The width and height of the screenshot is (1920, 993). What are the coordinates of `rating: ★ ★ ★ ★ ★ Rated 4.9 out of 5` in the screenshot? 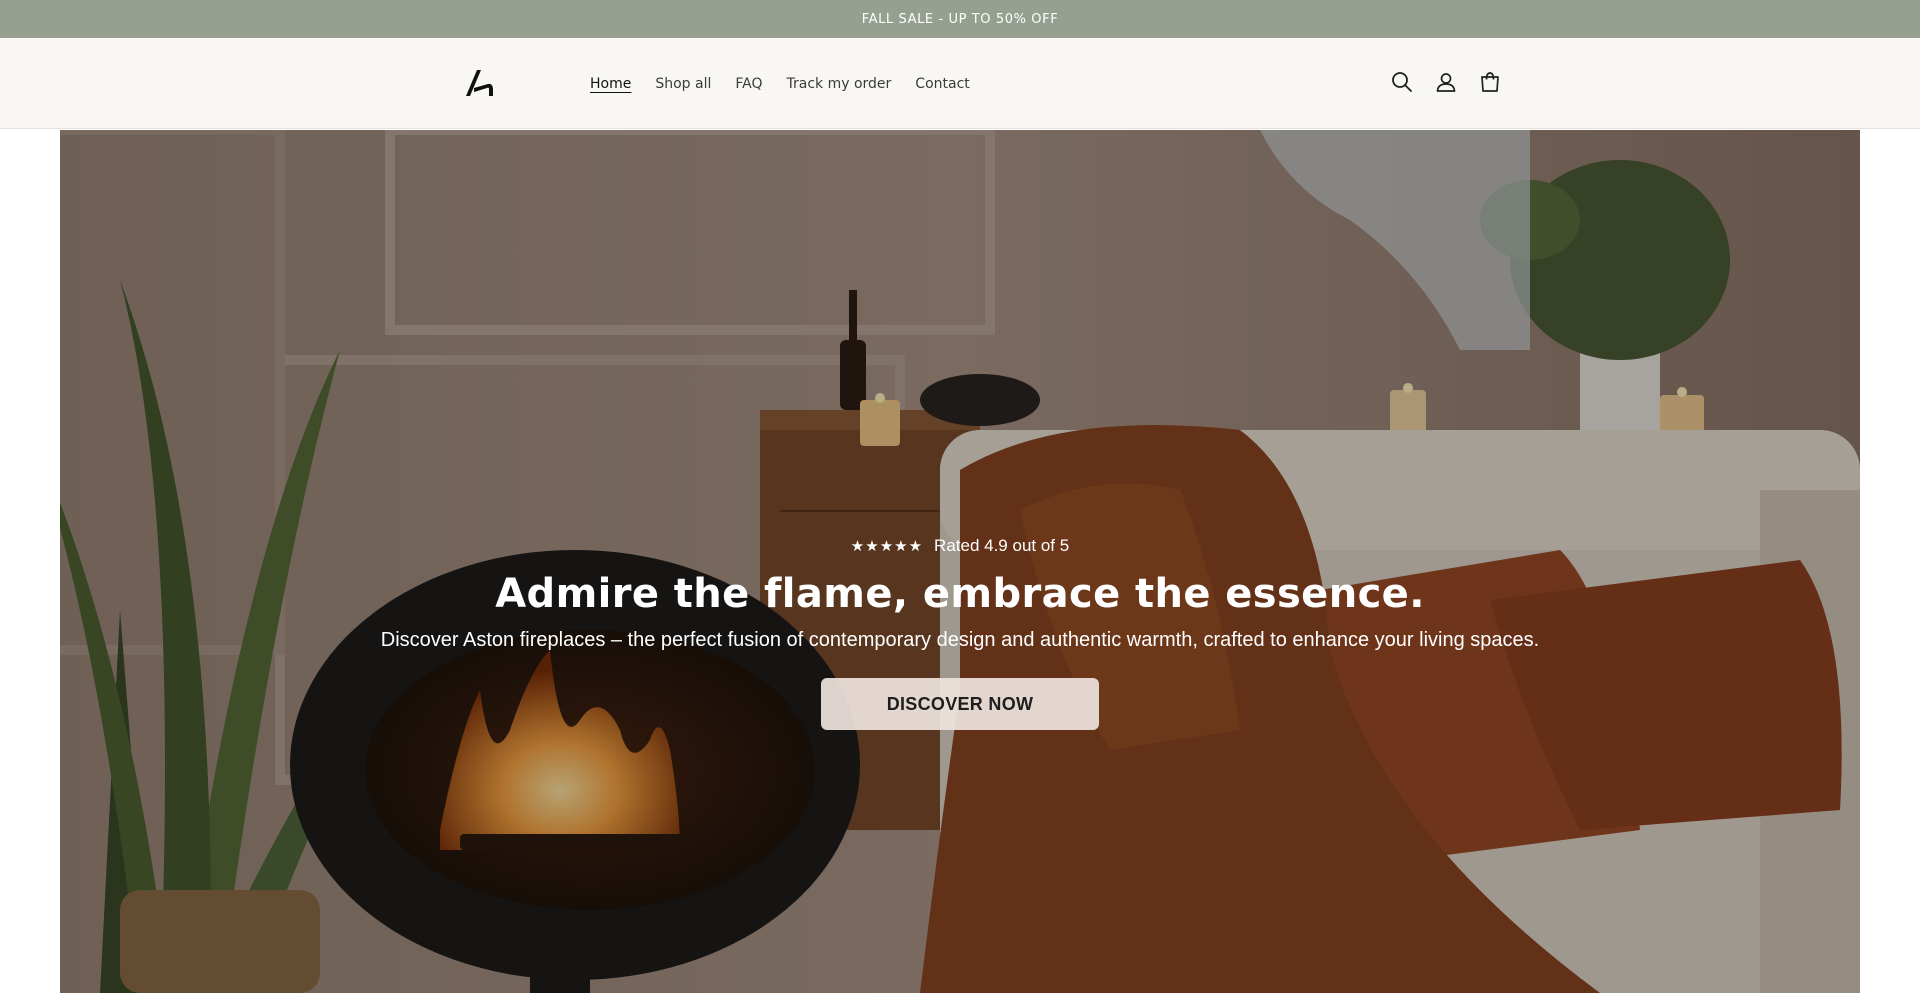 It's located at (960, 546).